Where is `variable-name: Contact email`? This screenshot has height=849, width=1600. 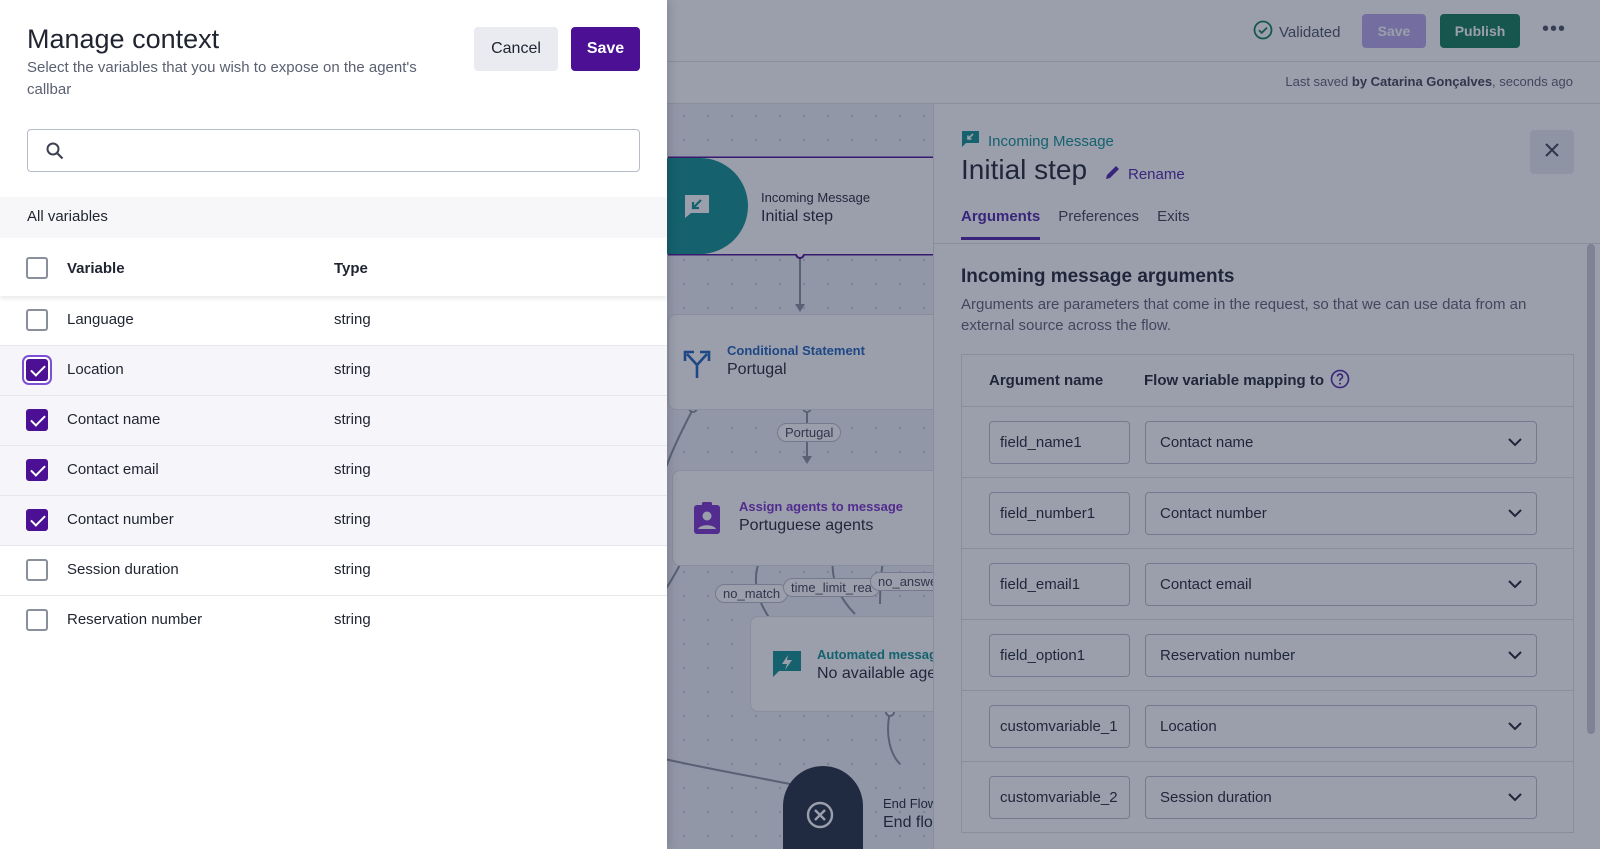
variable-name: Contact email is located at coordinates (113, 469).